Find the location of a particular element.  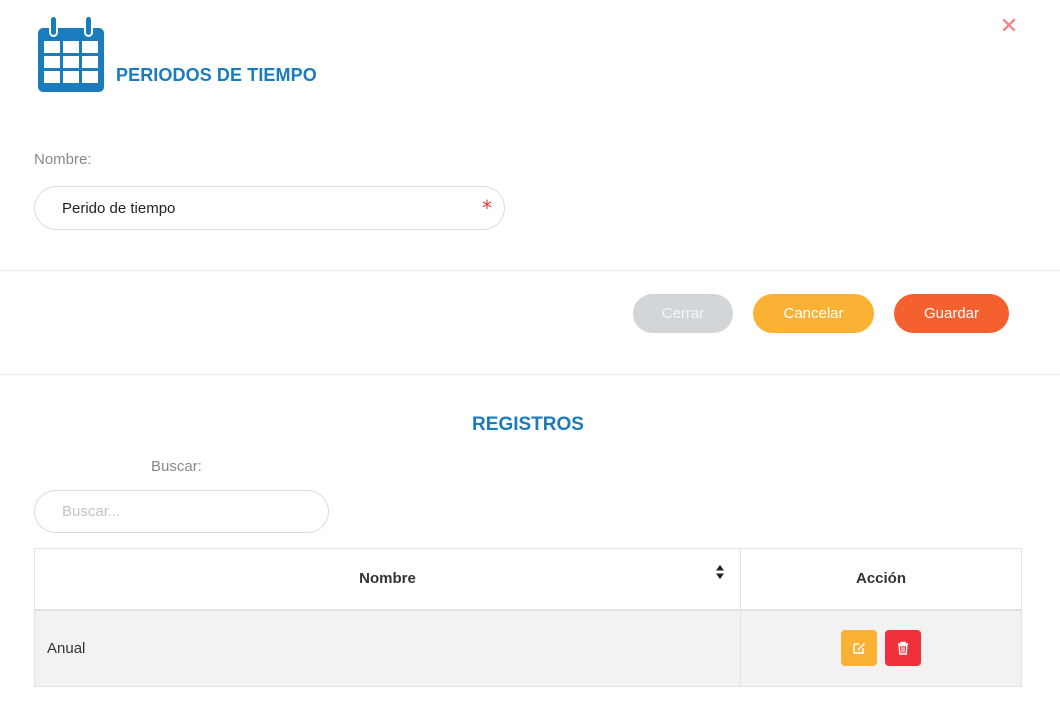

search-field is located at coordinates (181, 511).